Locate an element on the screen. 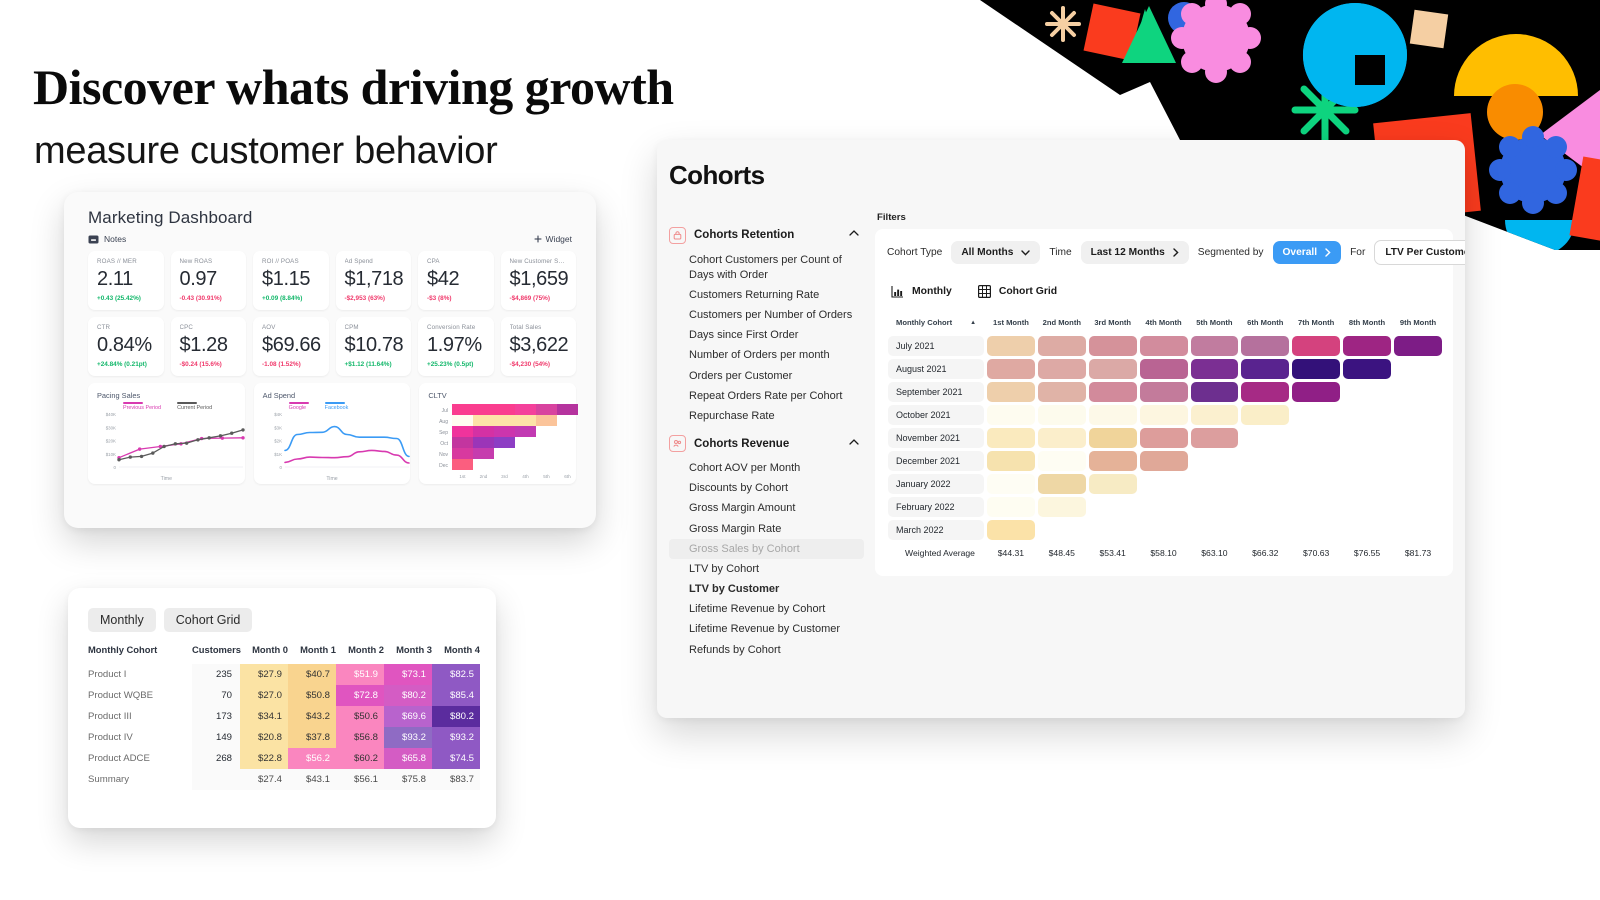 The image size is (1600, 900). sidebar-item-repeat-orders-rate-per-cohort: Repeat Orders Rate per Cohort is located at coordinates (766, 396).